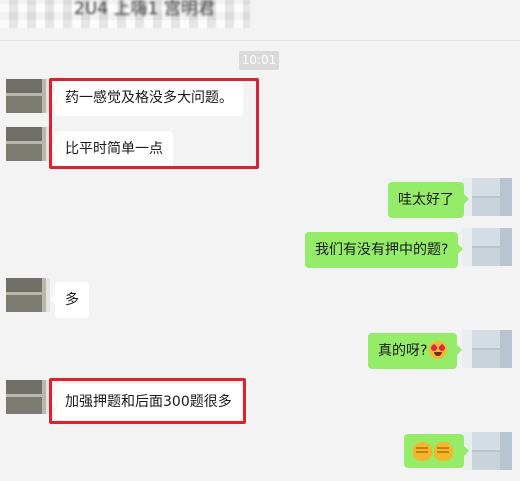 The height and width of the screenshot is (481, 520). What do you see at coordinates (259, 60) in the screenshot?
I see `message-timestamp: 10:01` at bounding box center [259, 60].